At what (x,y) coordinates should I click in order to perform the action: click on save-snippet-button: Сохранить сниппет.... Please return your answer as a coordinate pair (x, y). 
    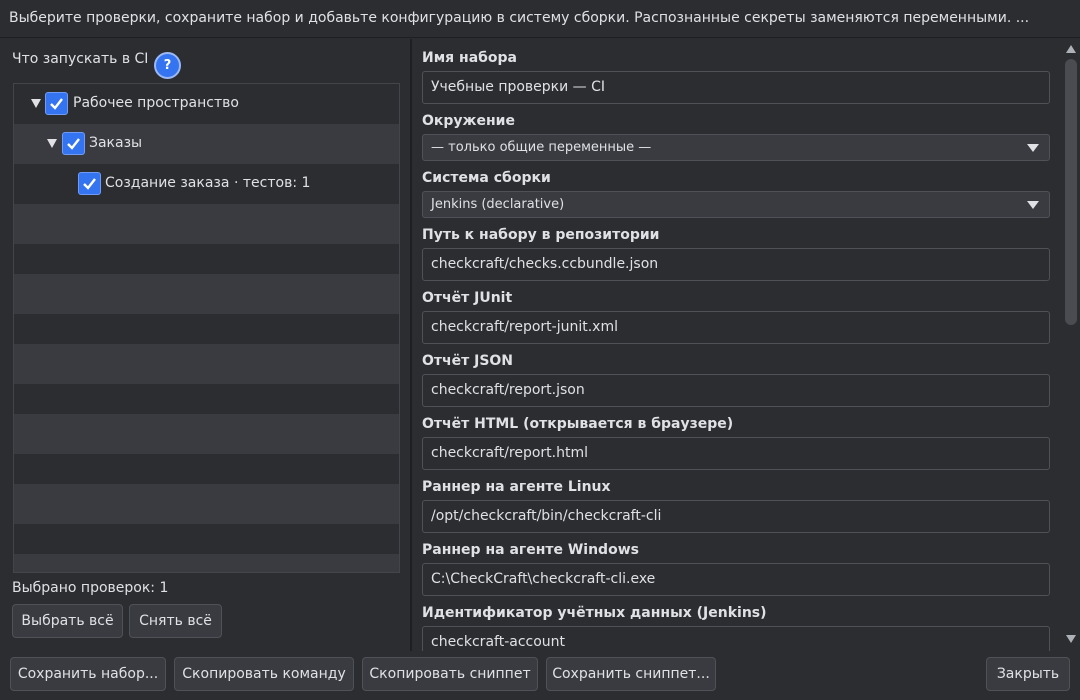
    Looking at the image, I should click on (631, 674).